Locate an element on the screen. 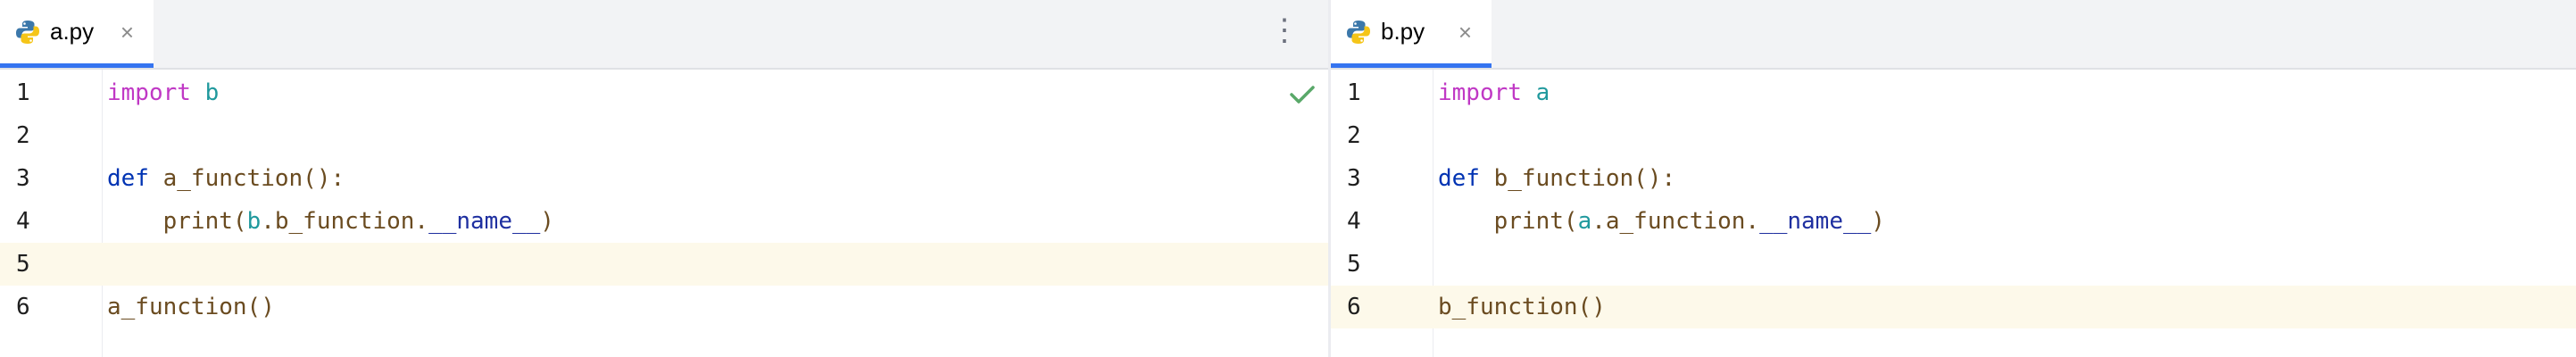 The image size is (2576, 357). code-line: 4 print(a.a_function.__name__) is located at coordinates (1954, 221).